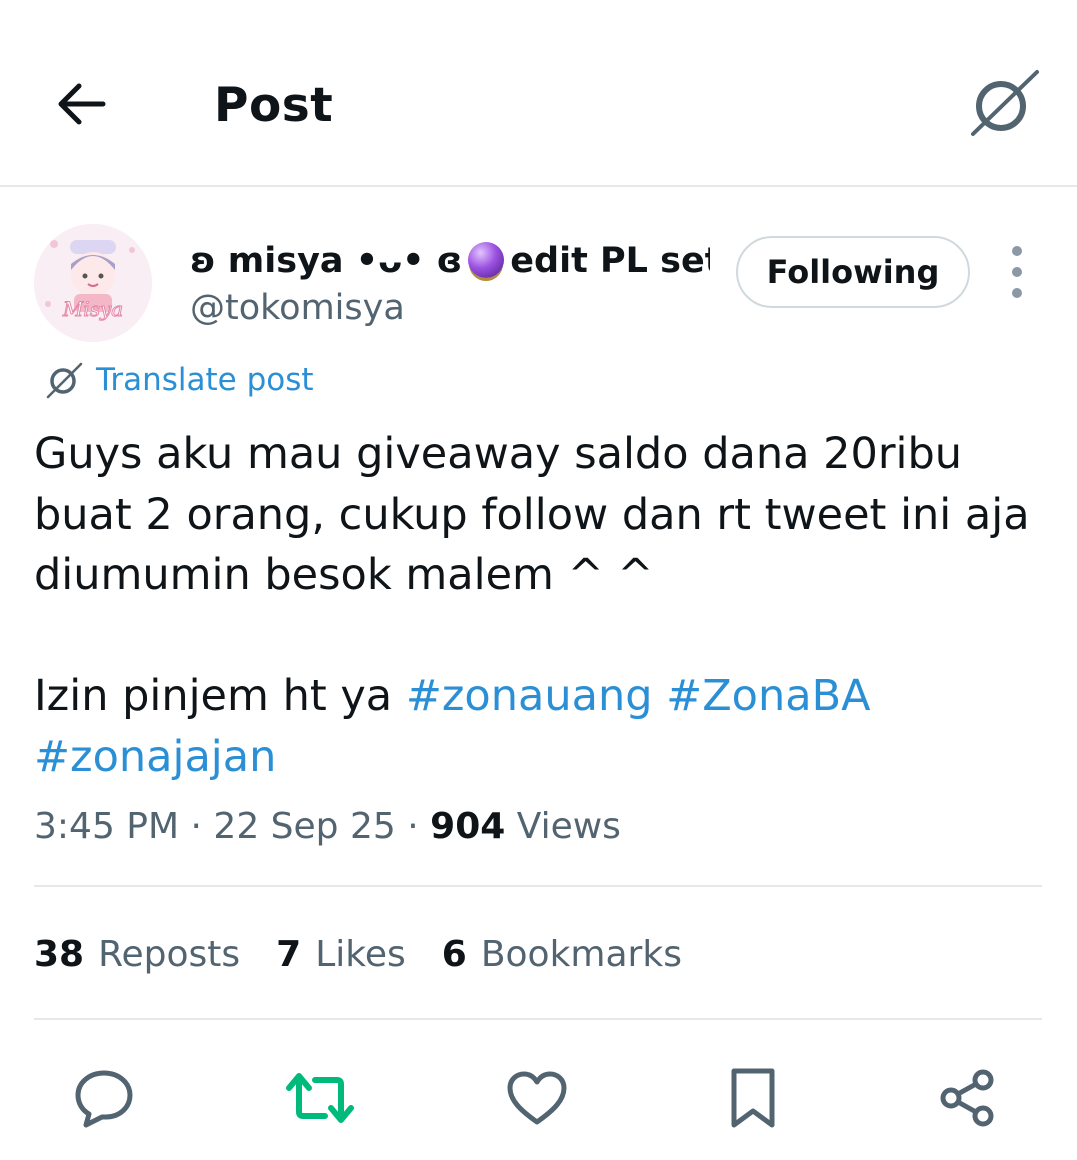  What do you see at coordinates (454, 954) in the screenshot?
I see `bookmarks-count: 6` at bounding box center [454, 954].